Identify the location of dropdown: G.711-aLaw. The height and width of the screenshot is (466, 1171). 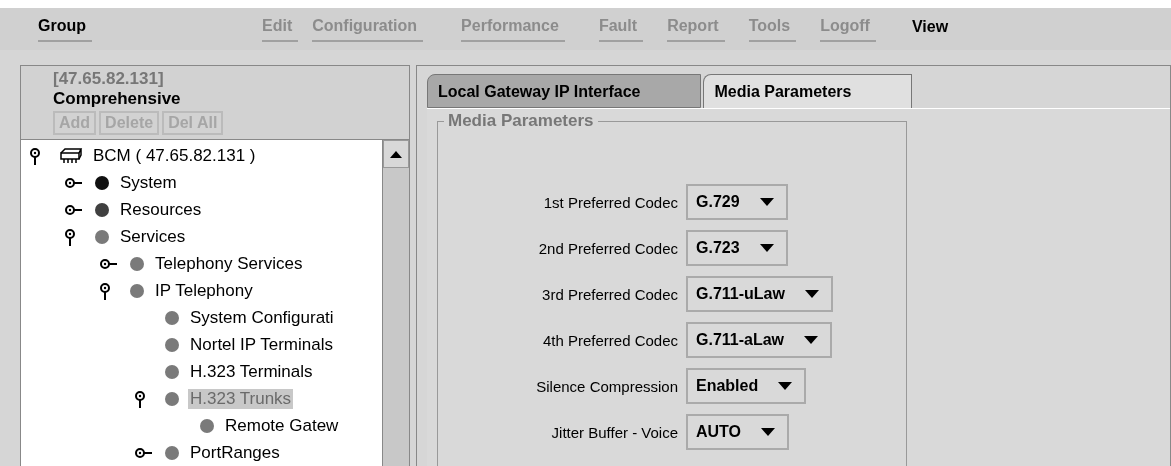
(759, 340).